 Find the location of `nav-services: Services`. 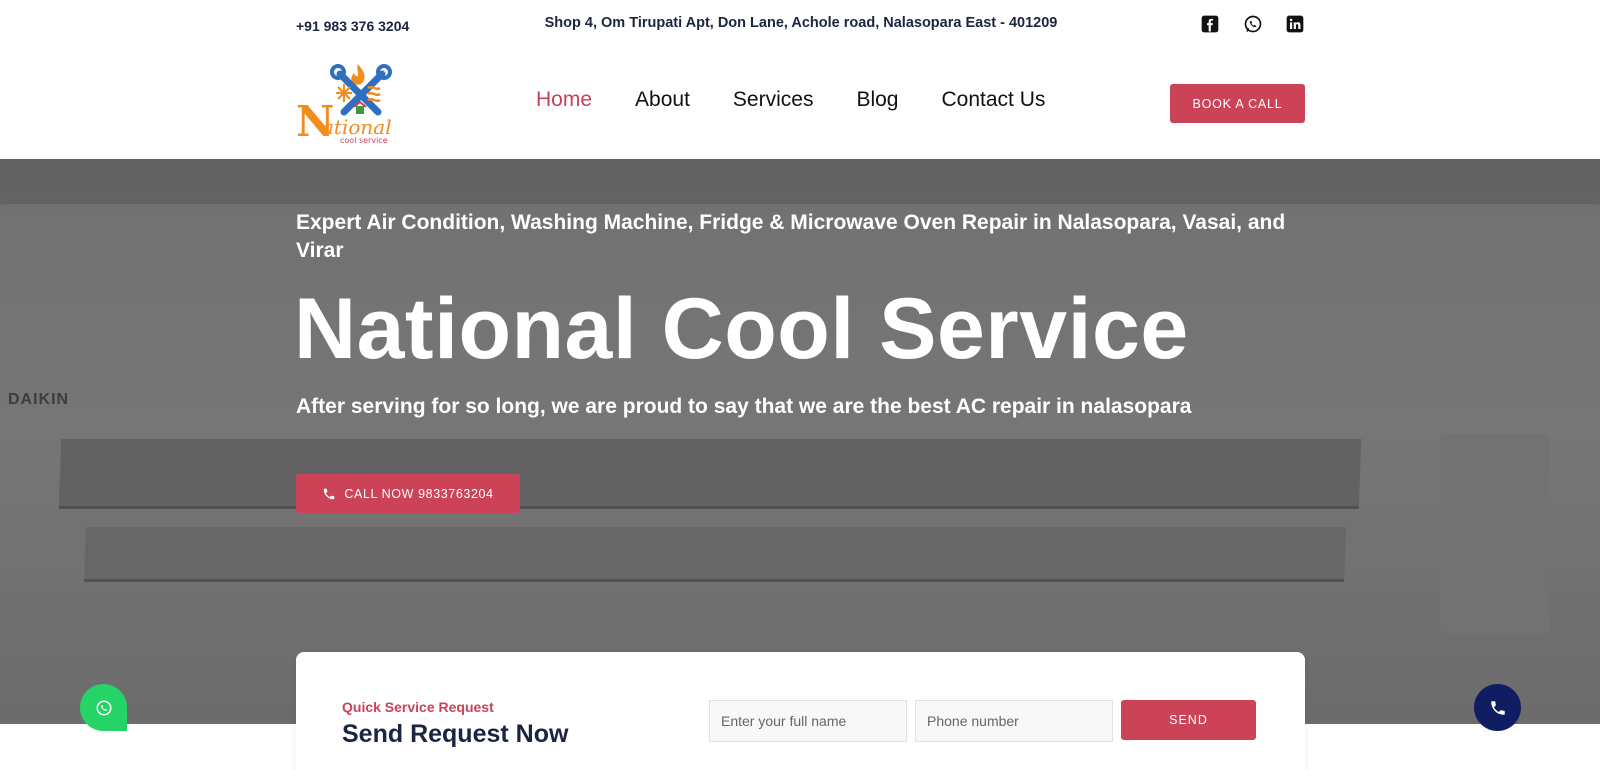

nav-services: Services is located at coordinates (773, 100).